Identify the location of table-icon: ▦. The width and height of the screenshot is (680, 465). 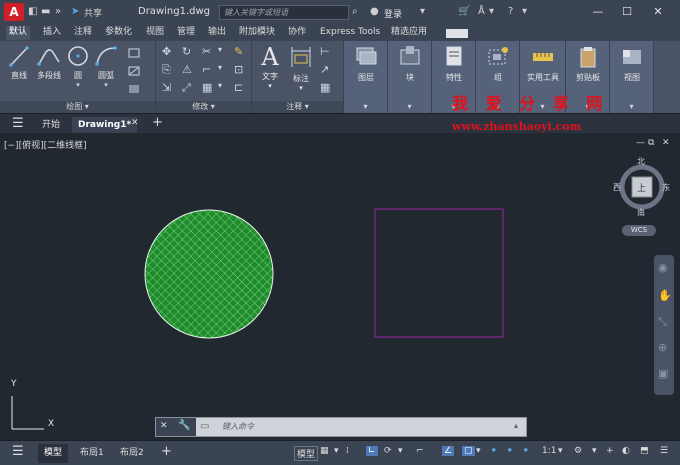
(325, 87).